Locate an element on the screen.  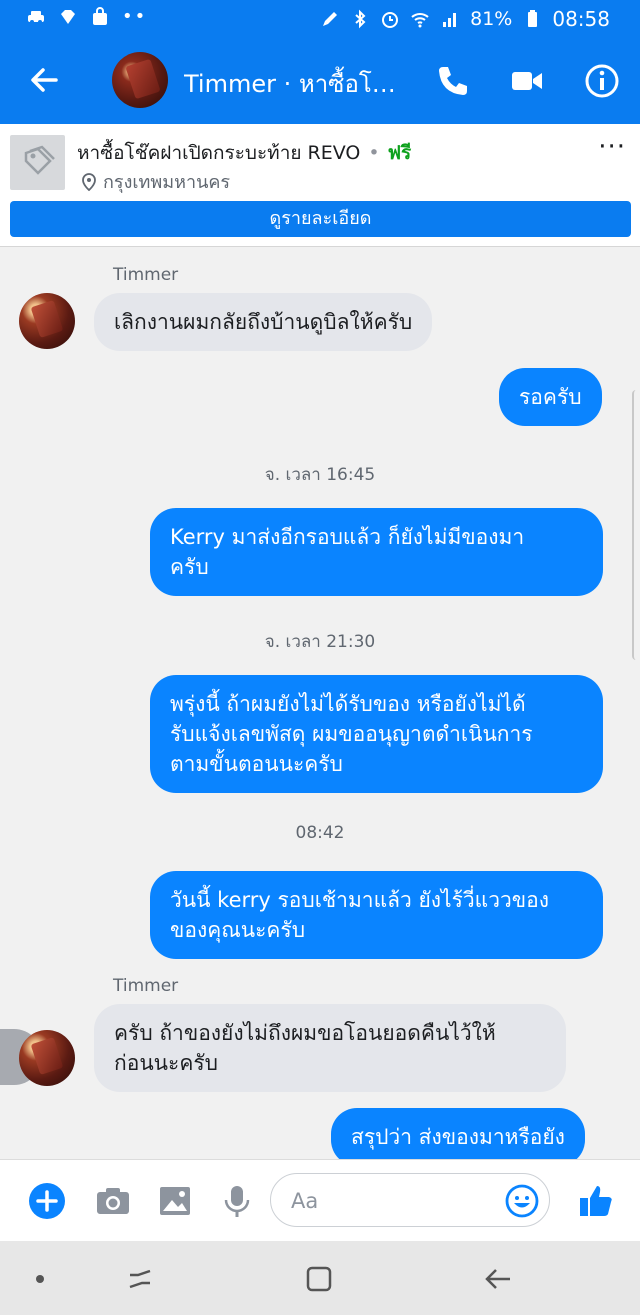
system-navigation-bar is located at coordinates (320, 1278).